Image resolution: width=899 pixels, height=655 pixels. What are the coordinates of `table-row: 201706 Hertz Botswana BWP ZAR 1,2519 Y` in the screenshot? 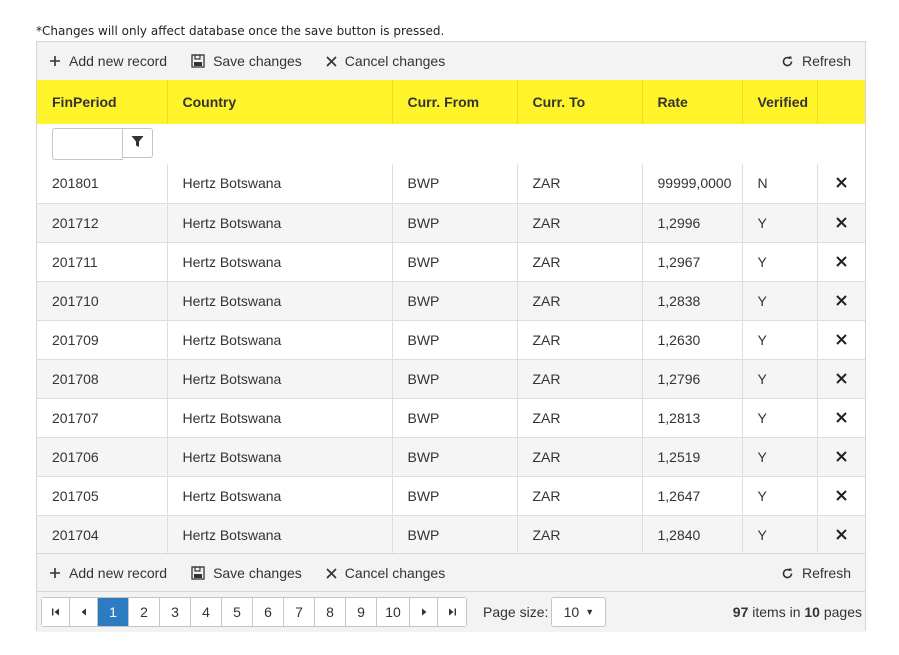 It's located at (451, 457).